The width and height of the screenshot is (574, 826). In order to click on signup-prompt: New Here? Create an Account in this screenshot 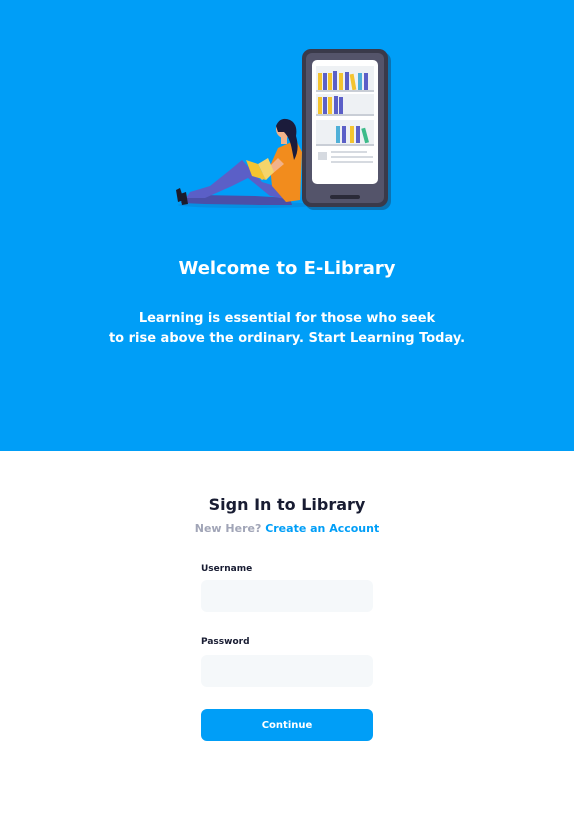, I will do `click(287, 529)`.